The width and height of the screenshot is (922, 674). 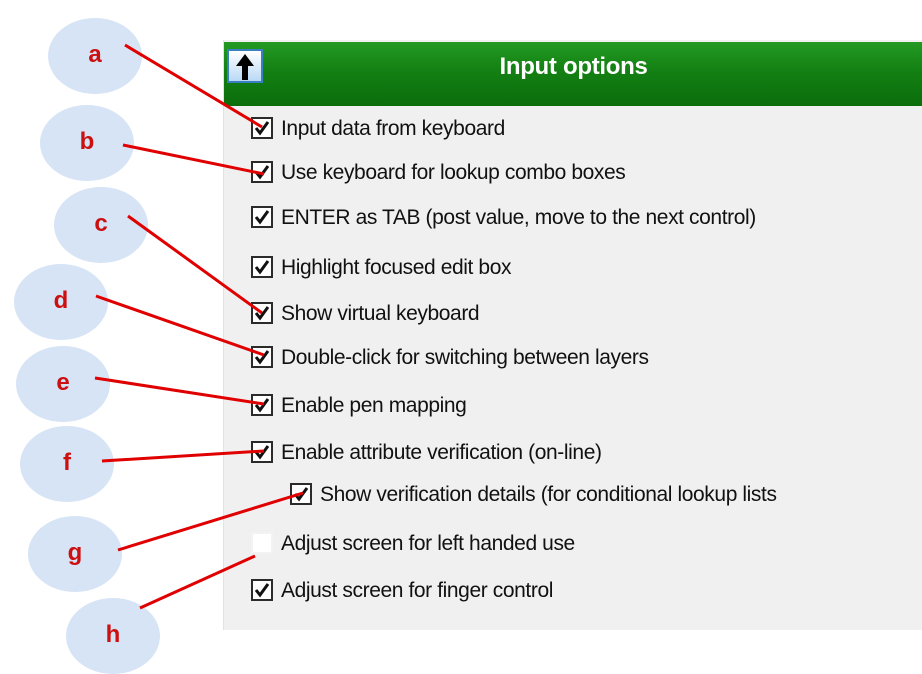 I want to click on leader-line-g, so click(x=210, y=521).